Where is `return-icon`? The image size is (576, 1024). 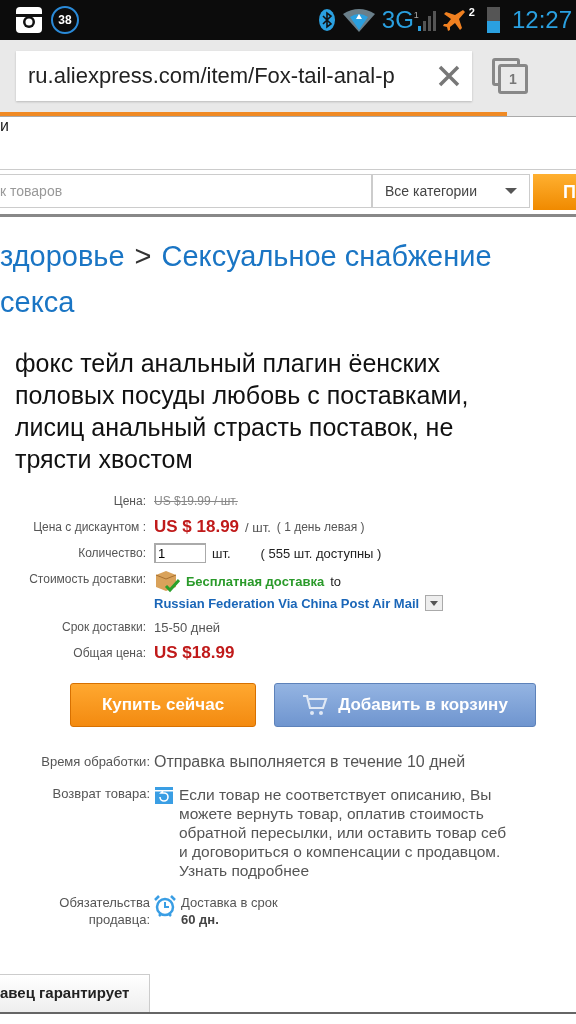 return-icon is located at coordinates (164, 795).